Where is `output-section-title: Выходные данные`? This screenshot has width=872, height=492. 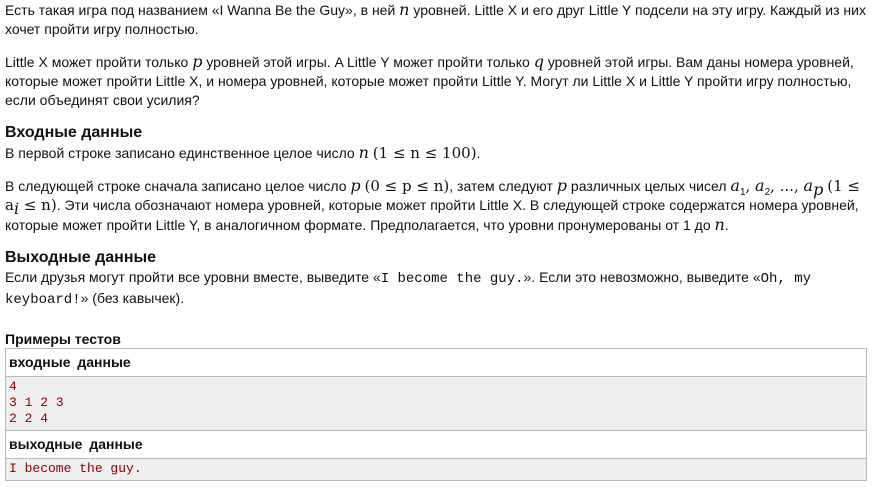 output-section-title: Выходные данные is located at coordinates (81, 257).